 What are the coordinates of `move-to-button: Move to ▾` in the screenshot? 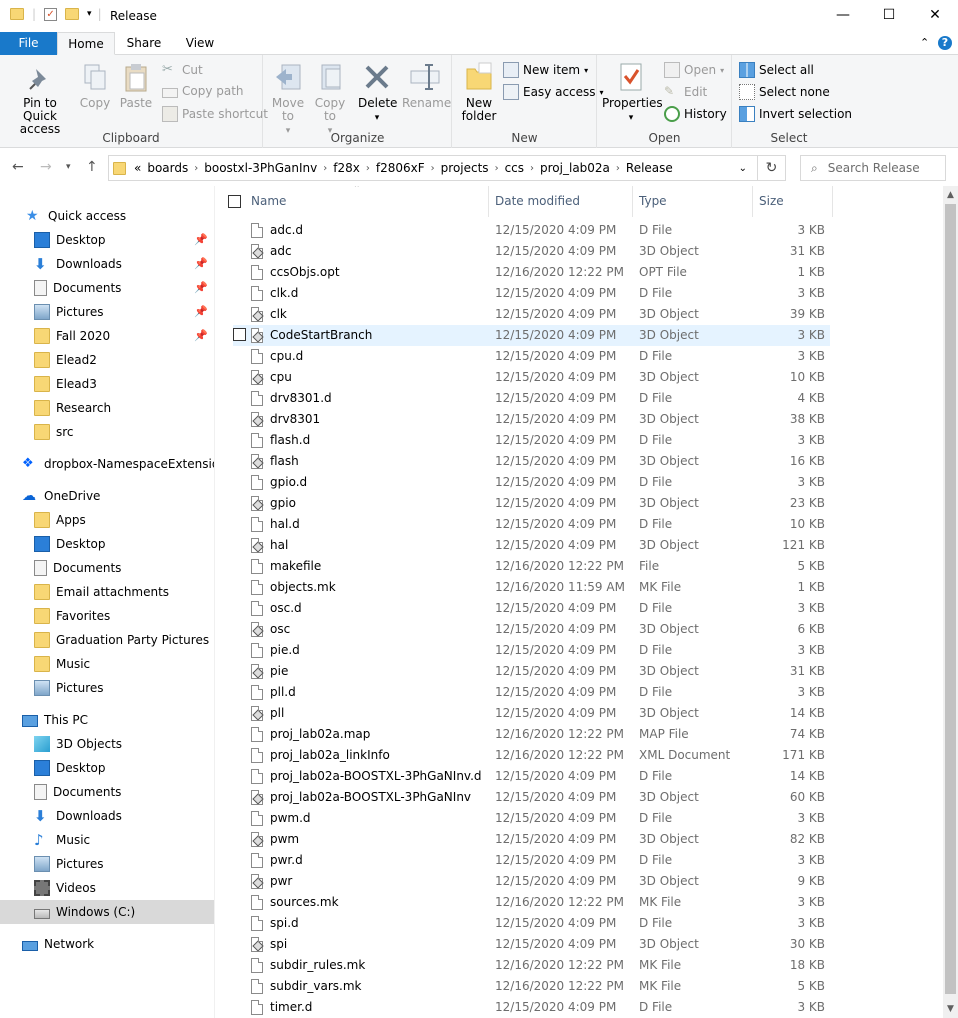 It's located at (288, 99).